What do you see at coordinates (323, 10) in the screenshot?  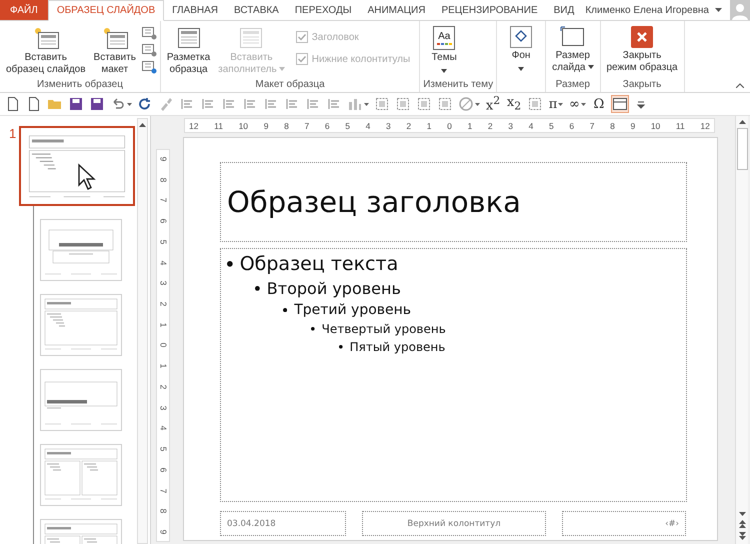 I see `ribbon-tab: ПЕРЕХОДЫ` at bounding box center [323, 10].